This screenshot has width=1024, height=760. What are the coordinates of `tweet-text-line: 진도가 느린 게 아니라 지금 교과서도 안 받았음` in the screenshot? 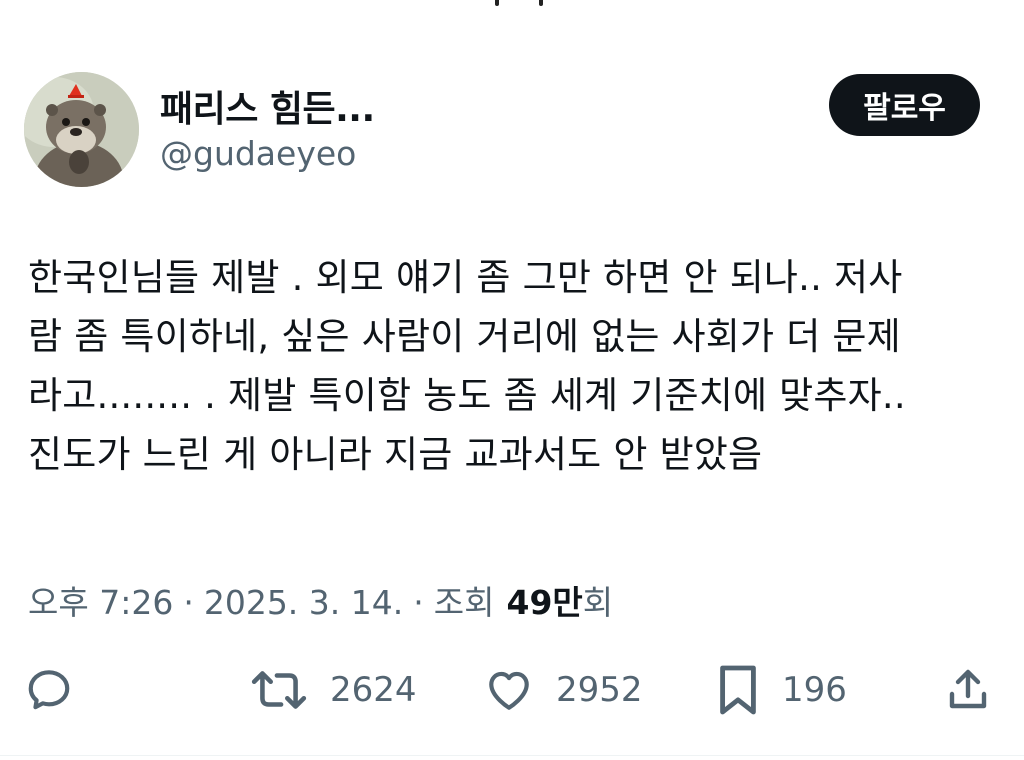 It's located at (395, 454).